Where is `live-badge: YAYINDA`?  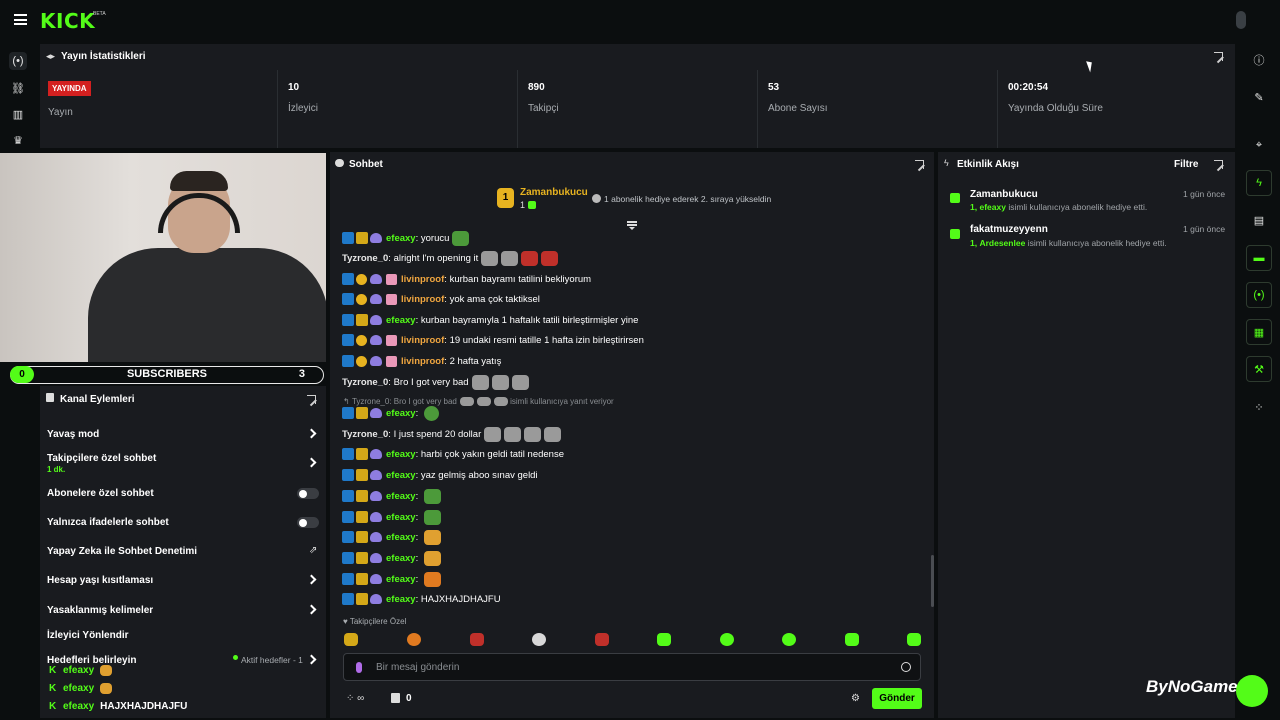 live-badge: YAYINDA is located at coordinates (69, 88).